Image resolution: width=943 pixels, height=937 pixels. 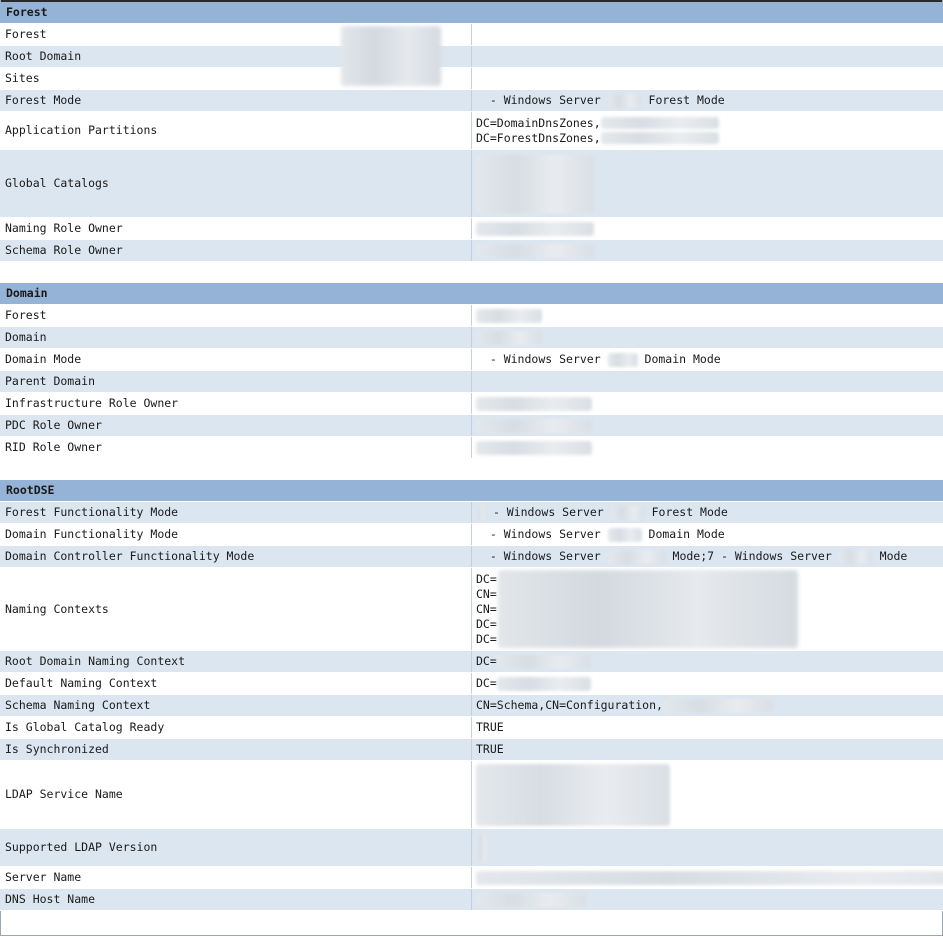 What do you see at coordinates (236, 705) in the screenshot?
I see `row-label: Schema Naming Context` at bounding box center [236, 705].